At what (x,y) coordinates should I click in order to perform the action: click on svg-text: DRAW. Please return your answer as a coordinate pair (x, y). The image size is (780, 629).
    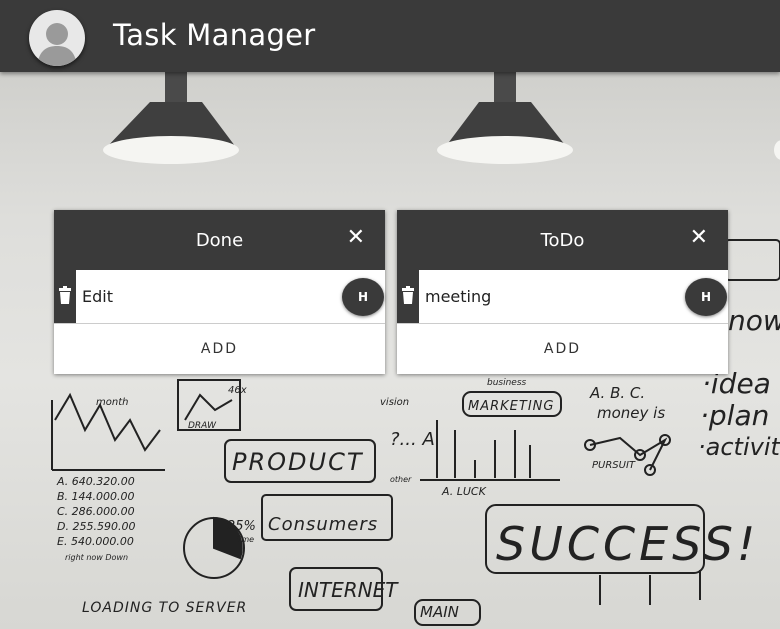
    Looking at the image, I should click on (202, 426).